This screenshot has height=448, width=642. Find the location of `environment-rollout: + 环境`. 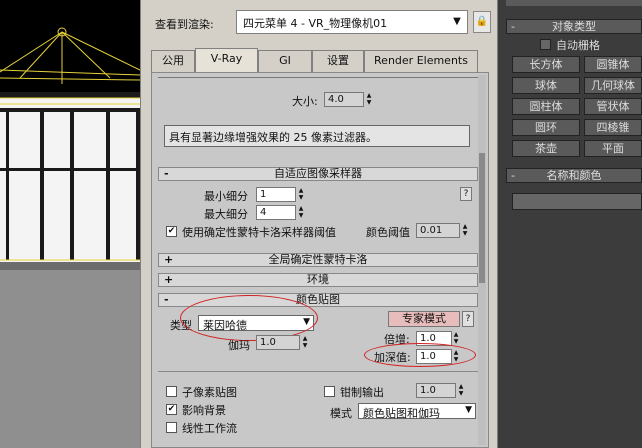

environment-rollout: + 环境 is located at coordinates (318, 280).